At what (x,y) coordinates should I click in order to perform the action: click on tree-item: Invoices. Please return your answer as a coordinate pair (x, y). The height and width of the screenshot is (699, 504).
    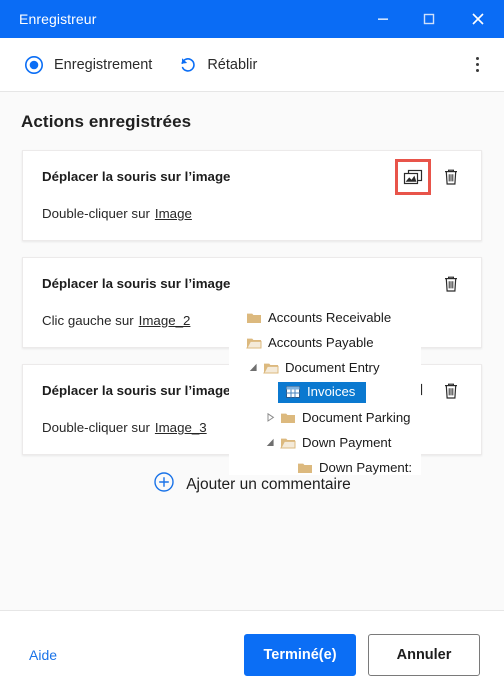
    Looking at the image, I should click on (325, 392).